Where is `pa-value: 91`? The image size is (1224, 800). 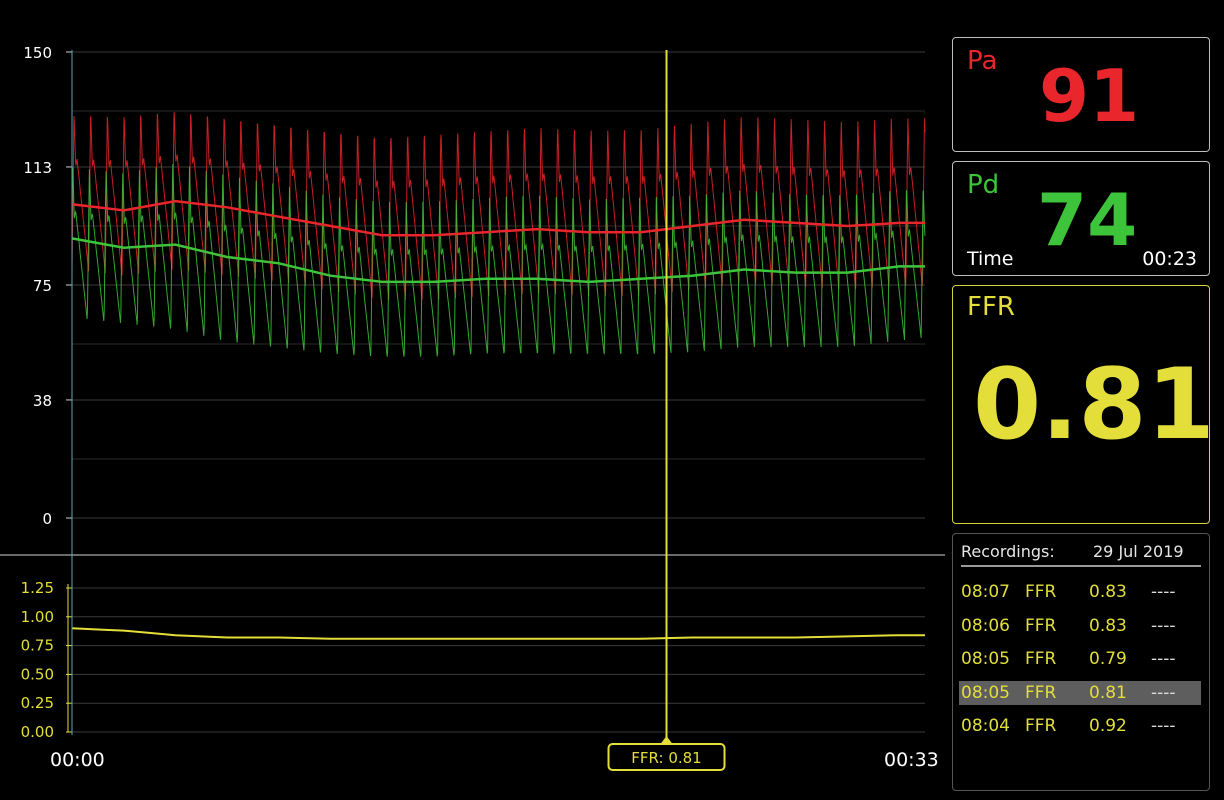
pa-value: 91 is located at coordinates (1089, 96).